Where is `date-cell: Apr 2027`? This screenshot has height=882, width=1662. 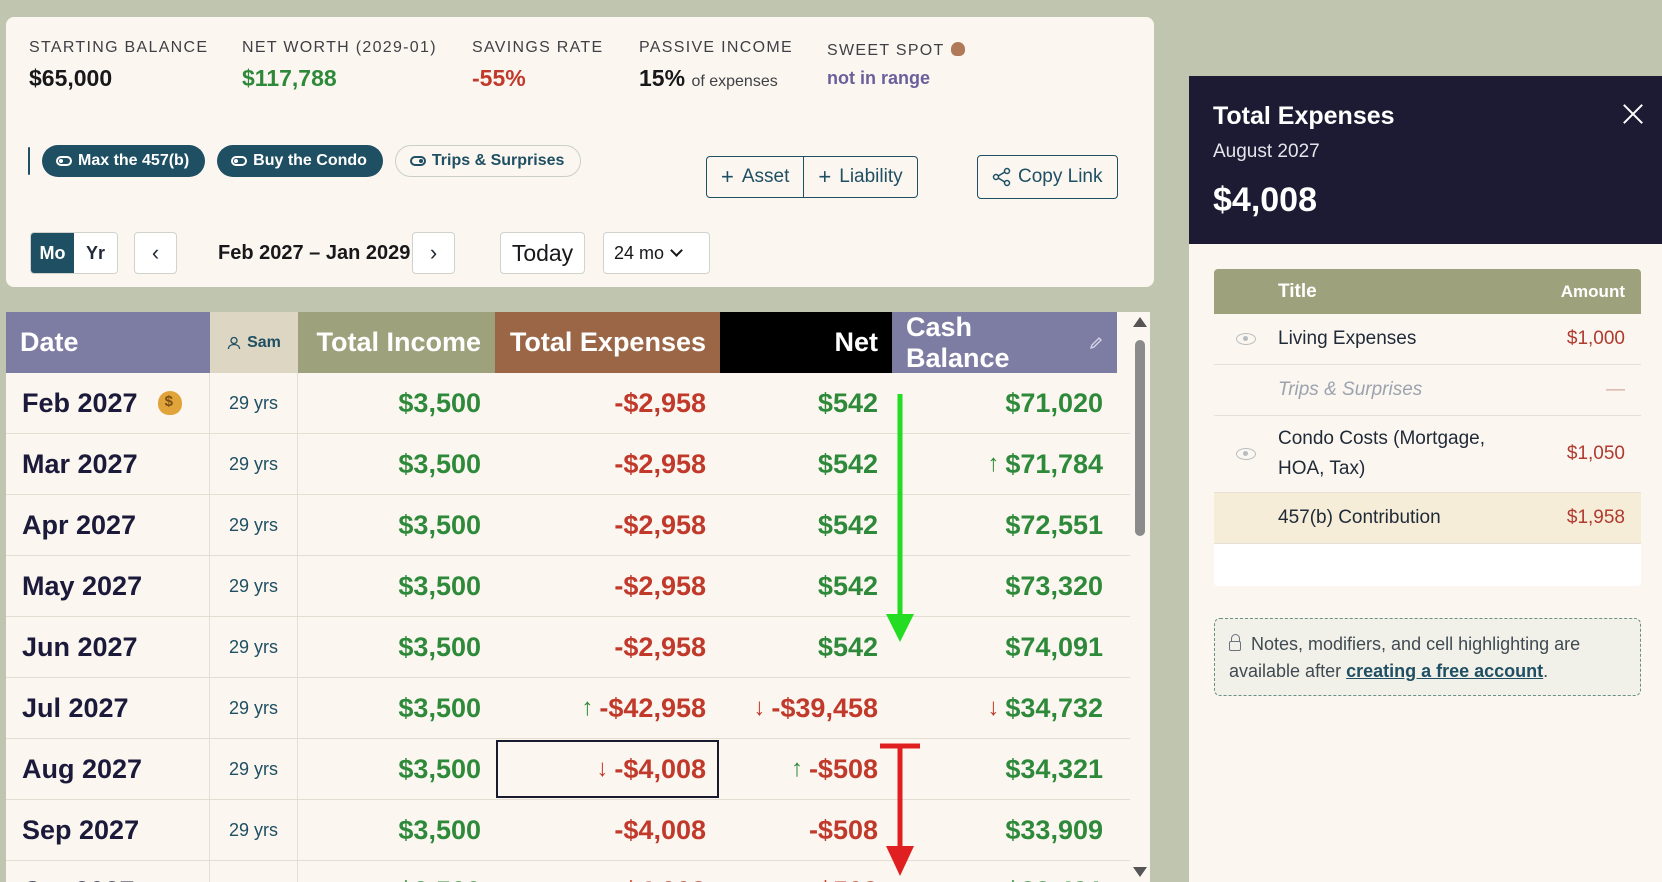
date-cell: Apr 2027 is located at coordinates (108, 525).